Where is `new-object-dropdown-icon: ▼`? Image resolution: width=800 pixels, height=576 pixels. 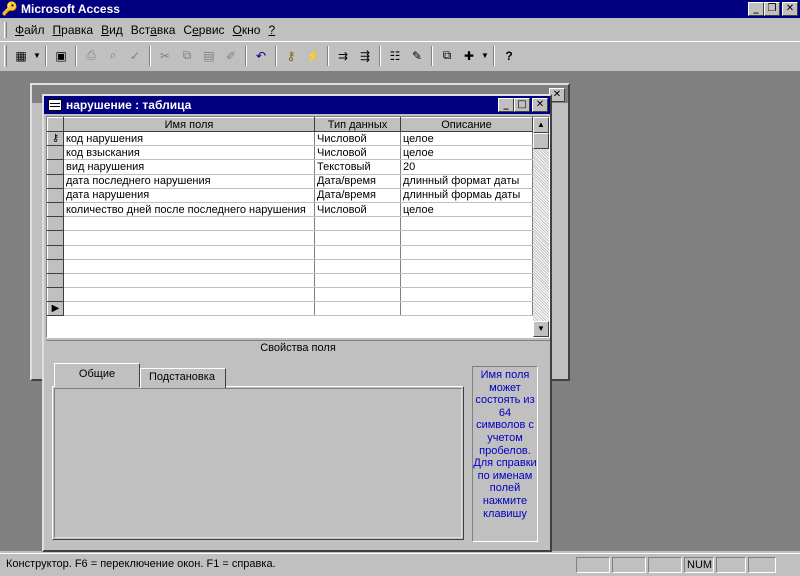
new-object-dropdown-icon: ▼ is located at coordinates (485, 56).